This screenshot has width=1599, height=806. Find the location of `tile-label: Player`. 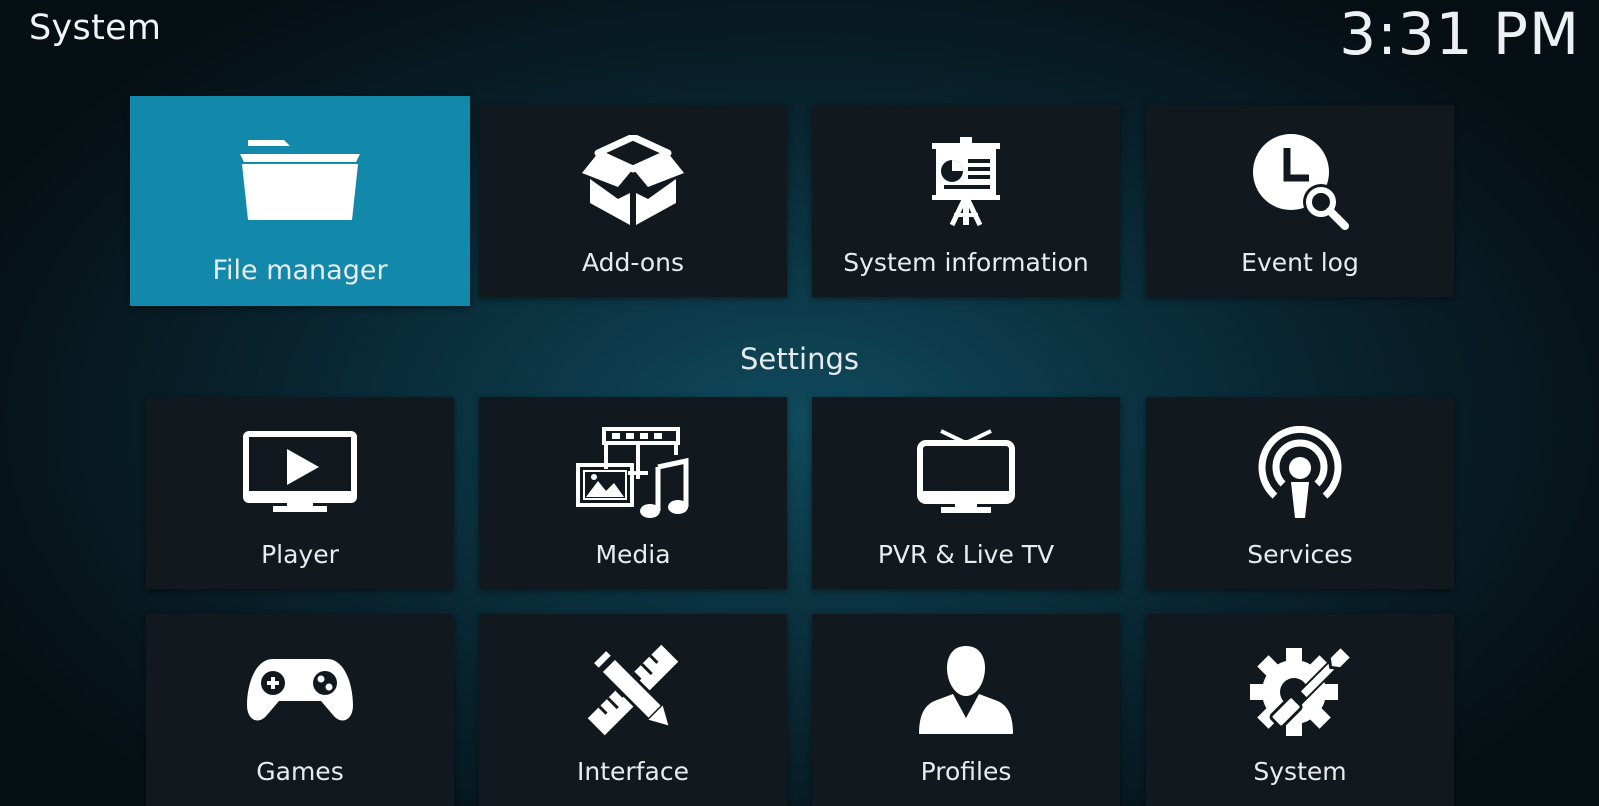

tile-label: Player is located at coordinates (300, 554).